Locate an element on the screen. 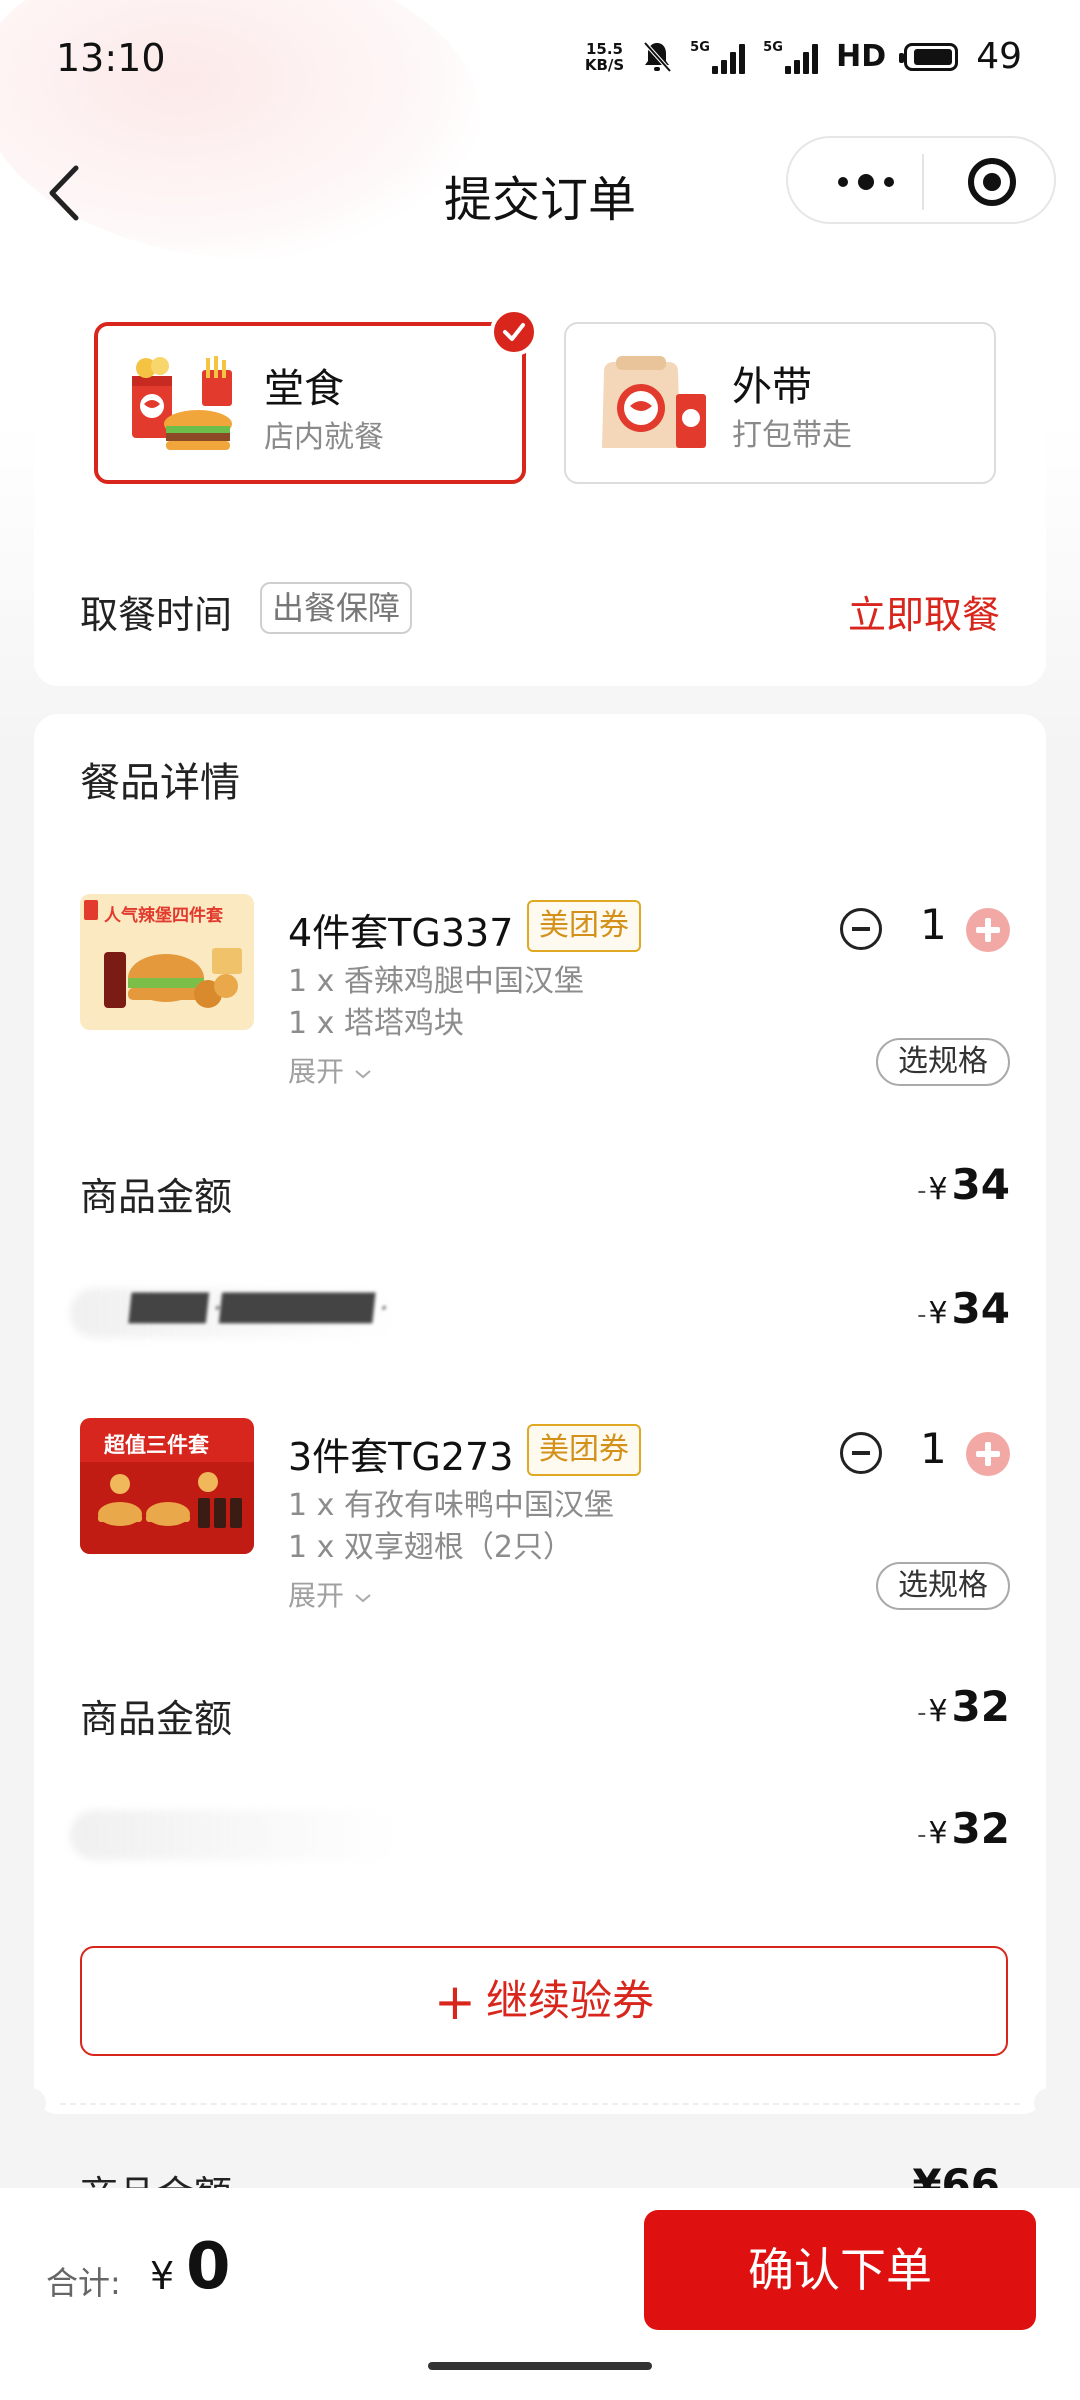 Image resolution: width=1080 pixels, height=2400 pixels. ticket-notch-left is located at coordinates (34, 2103).